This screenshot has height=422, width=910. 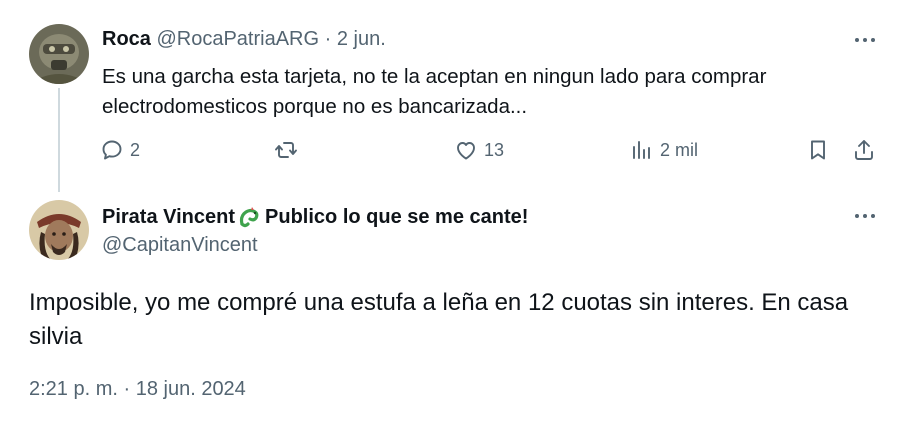 I want to click on reply-author-name: Roca, so click(x=126, y=39).